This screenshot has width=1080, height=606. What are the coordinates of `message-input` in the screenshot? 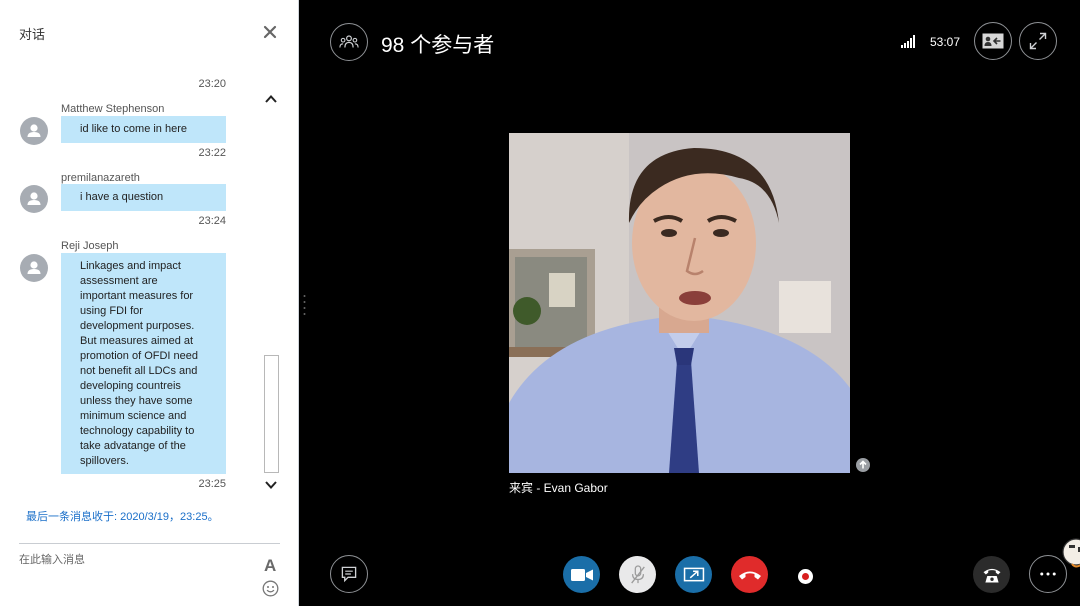 It's located at (134, 560).